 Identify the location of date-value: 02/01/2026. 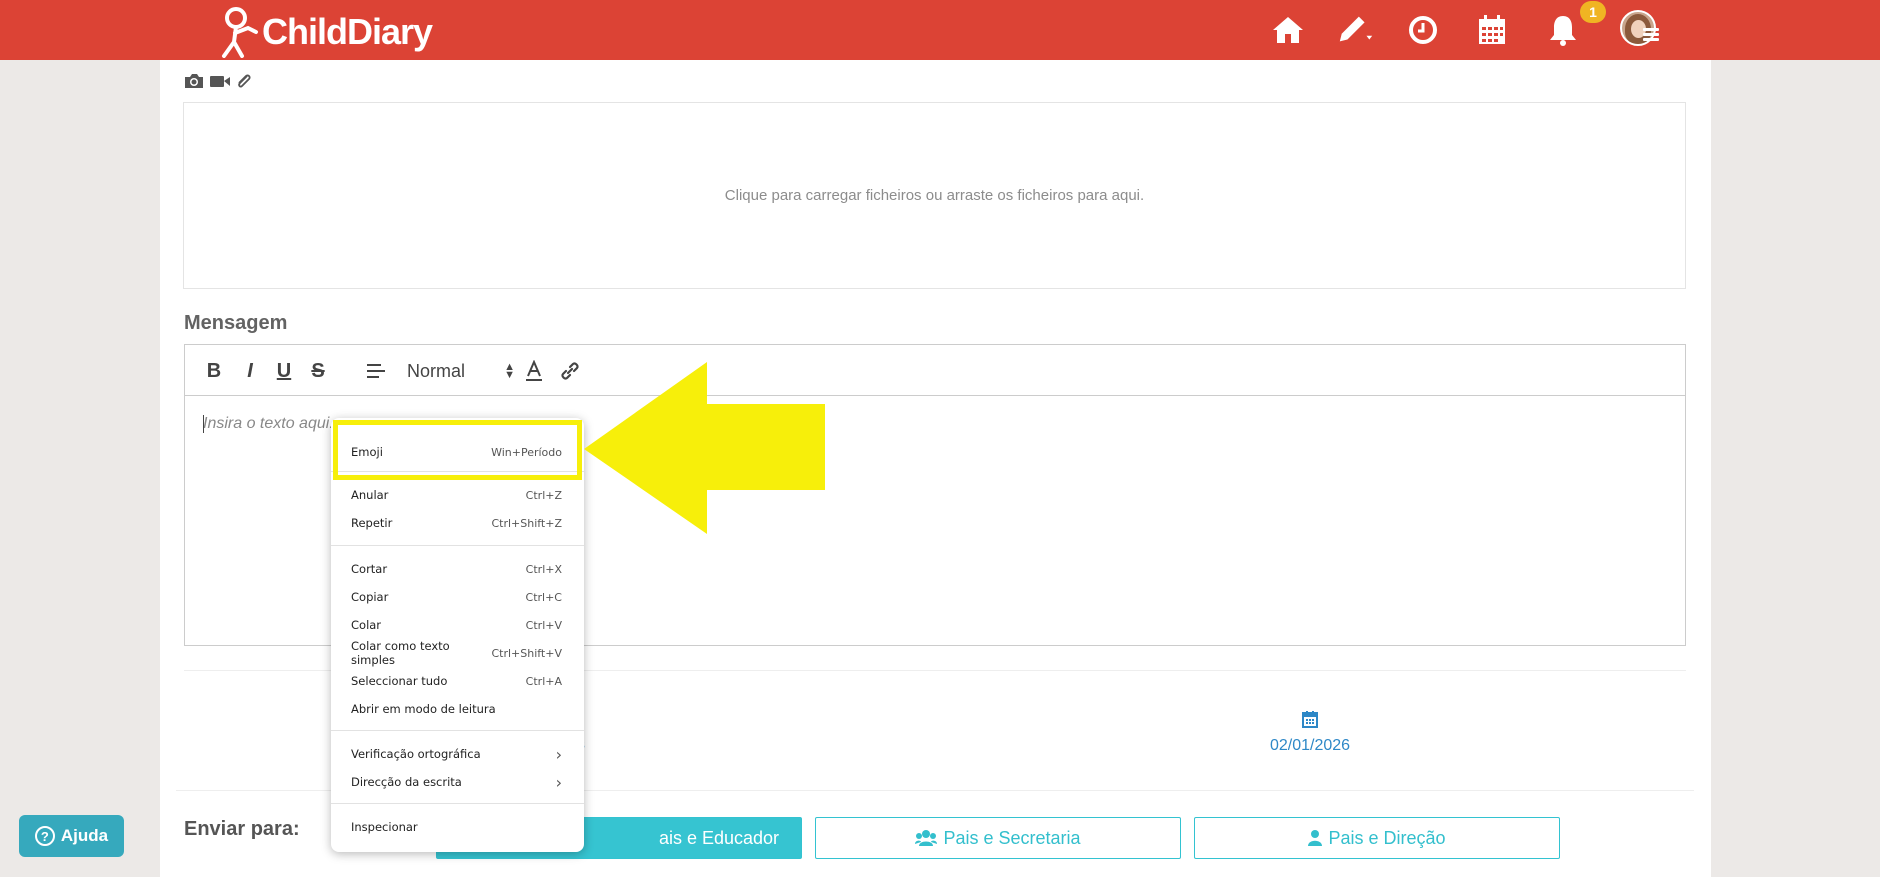
(1310, 745).